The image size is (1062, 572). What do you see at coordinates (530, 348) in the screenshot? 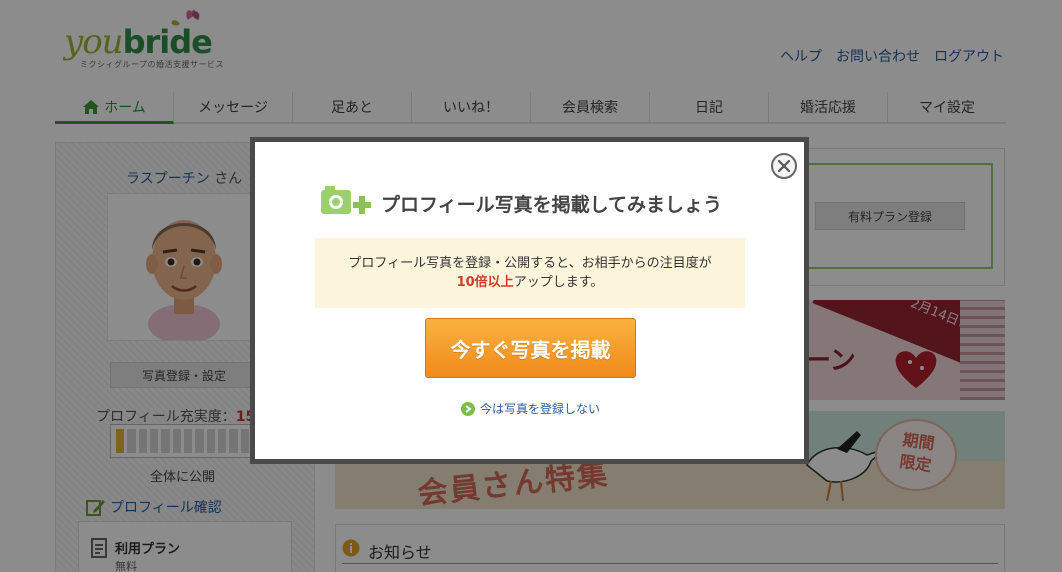
I see `post-photo-now-button: 今すぐ写真を掲載` at bounding box center [530, 348].